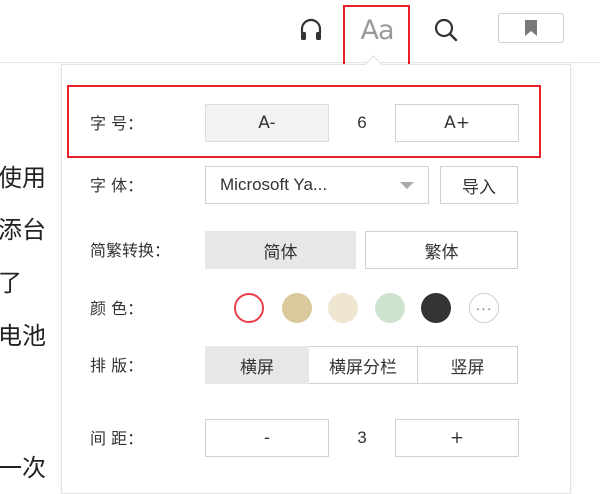  What do you see at coordinates (407, 185) in the screenshot?
I see `chevron-down-icon` at bounding box center [407, 185].